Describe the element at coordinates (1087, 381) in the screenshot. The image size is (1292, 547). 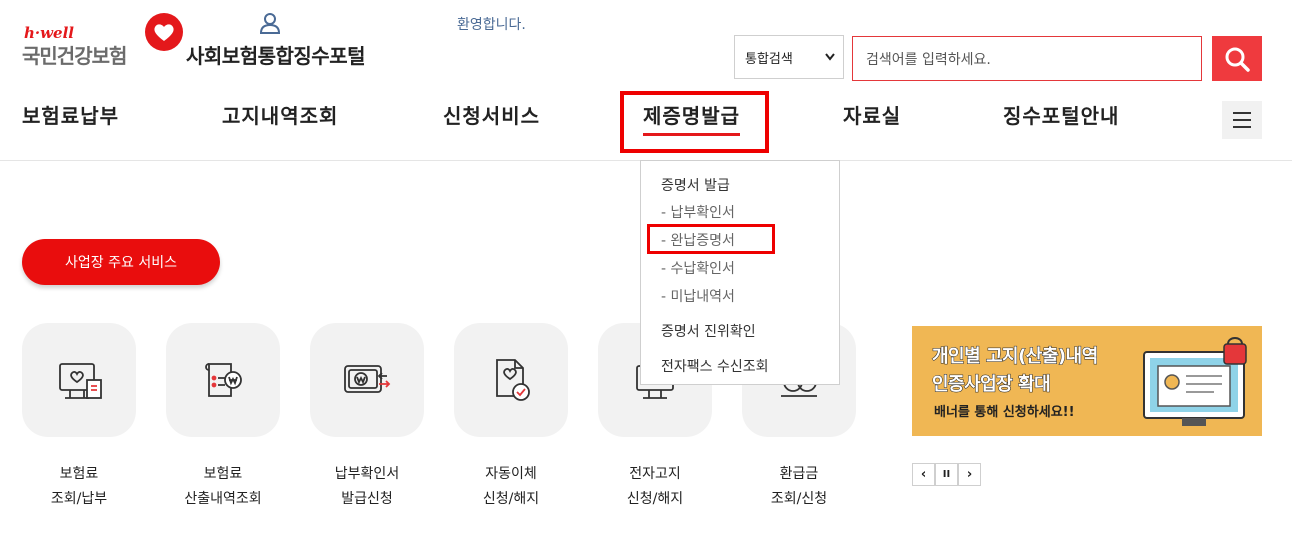
I see `promo-banner: 개인별 고지(산출)내역 인증사업장 확대 배너를 통해 신청하세요!!` at that location.